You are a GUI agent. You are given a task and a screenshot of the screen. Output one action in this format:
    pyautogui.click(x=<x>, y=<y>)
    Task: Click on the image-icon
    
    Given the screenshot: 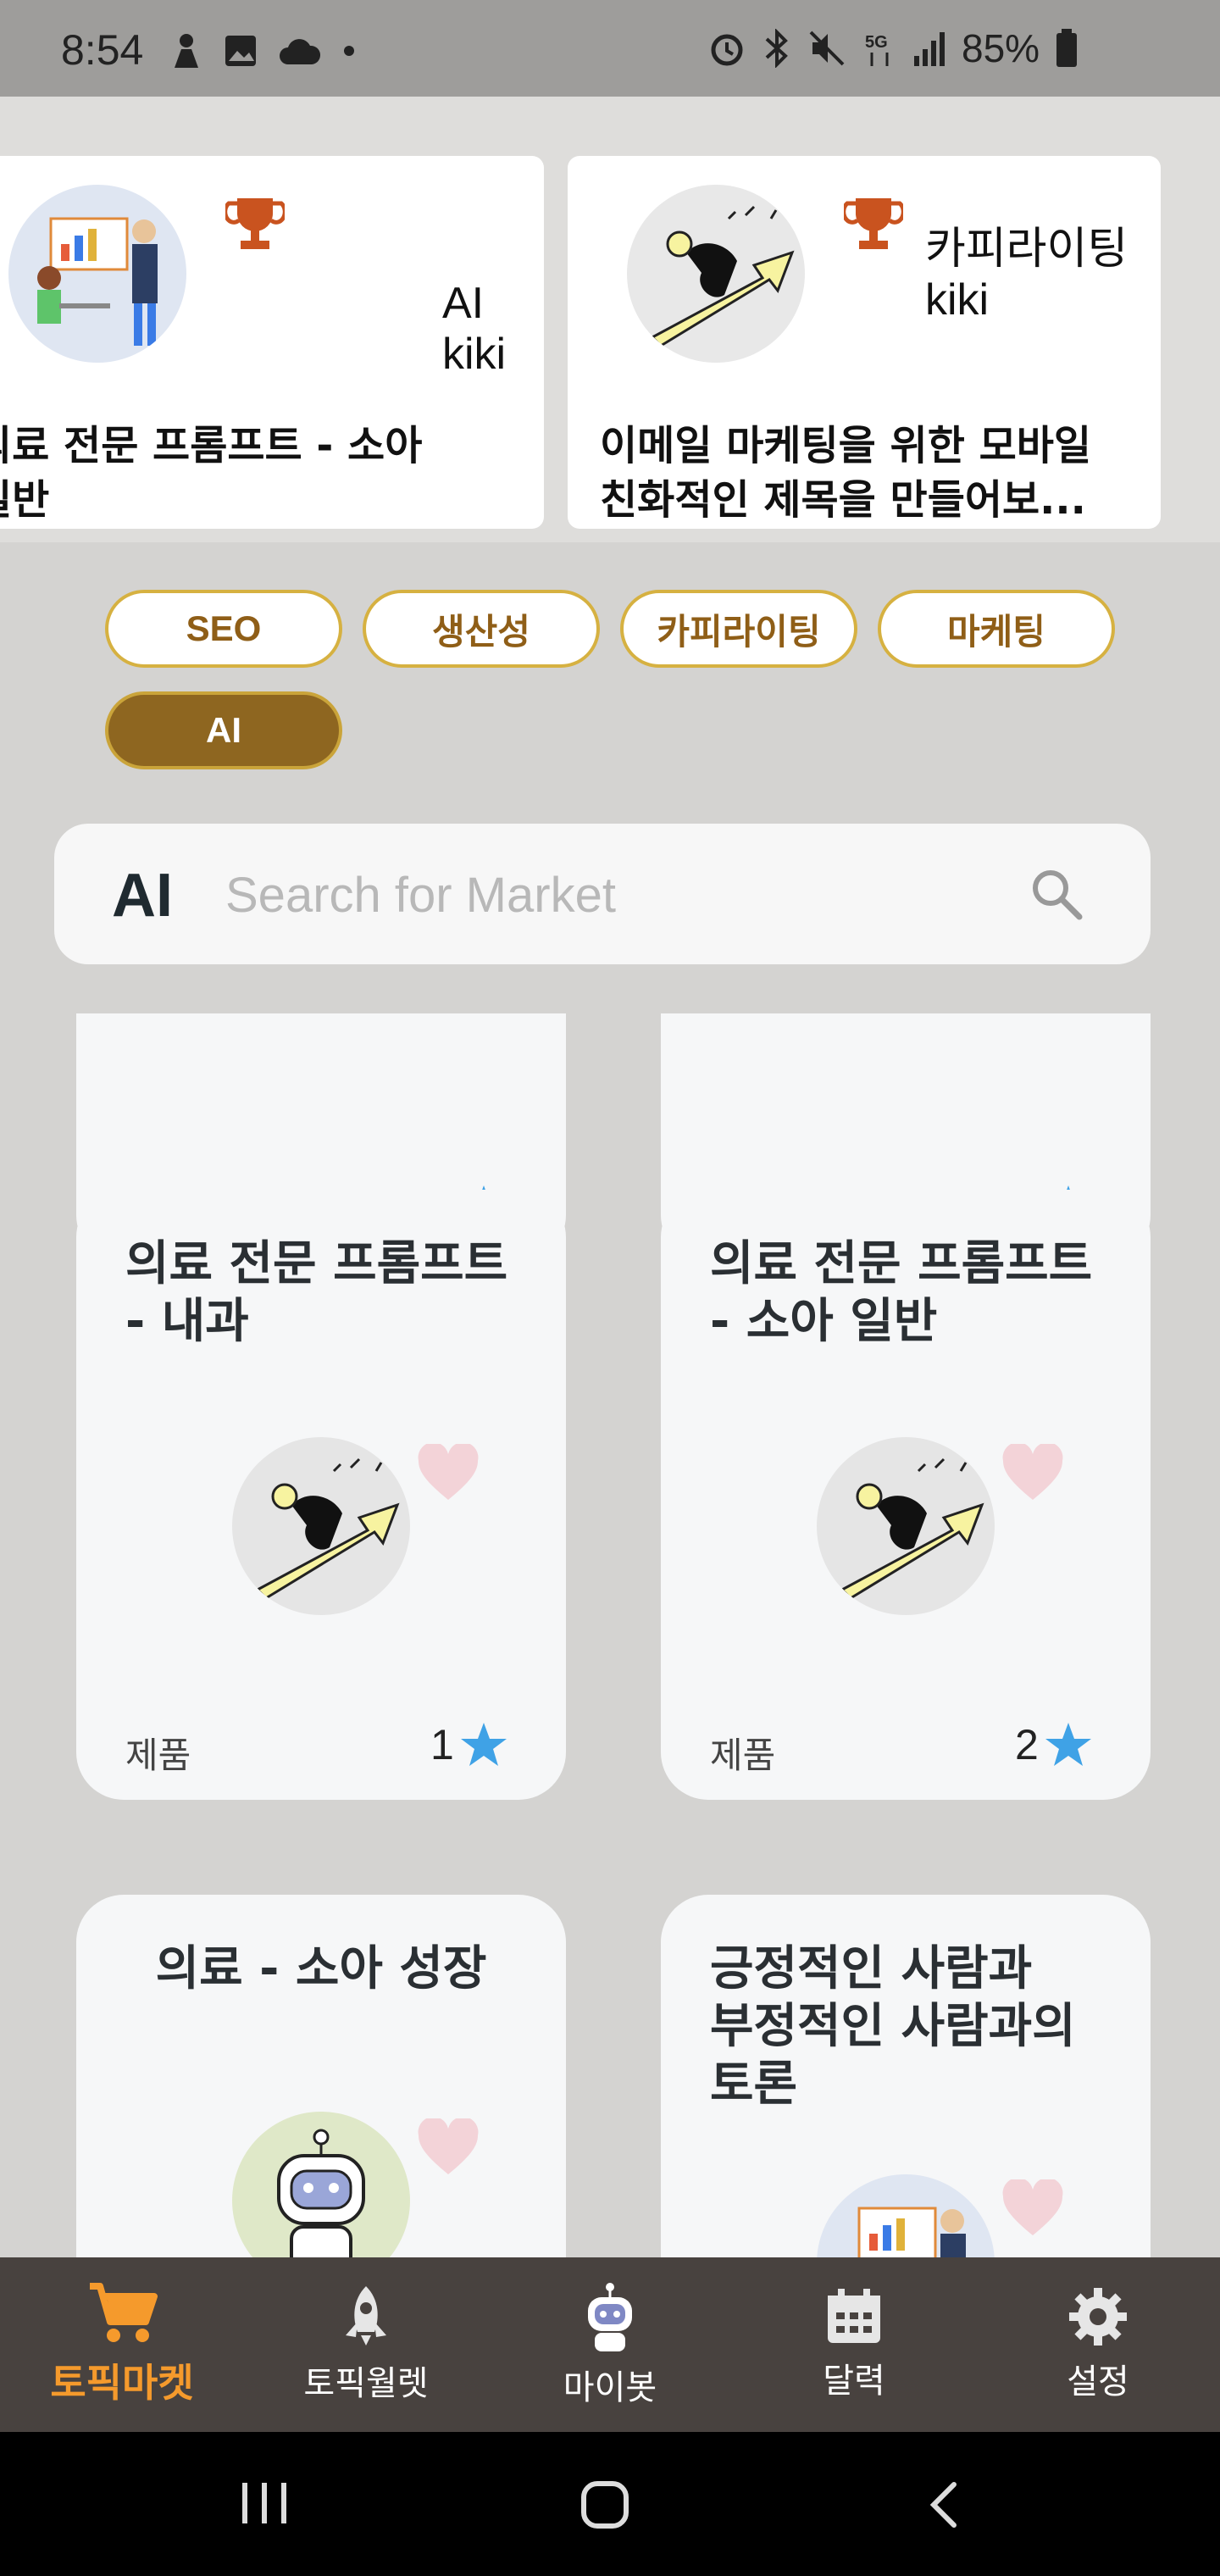 What is the action you would take?
    pyautogui.click(x=240, y=51)
    